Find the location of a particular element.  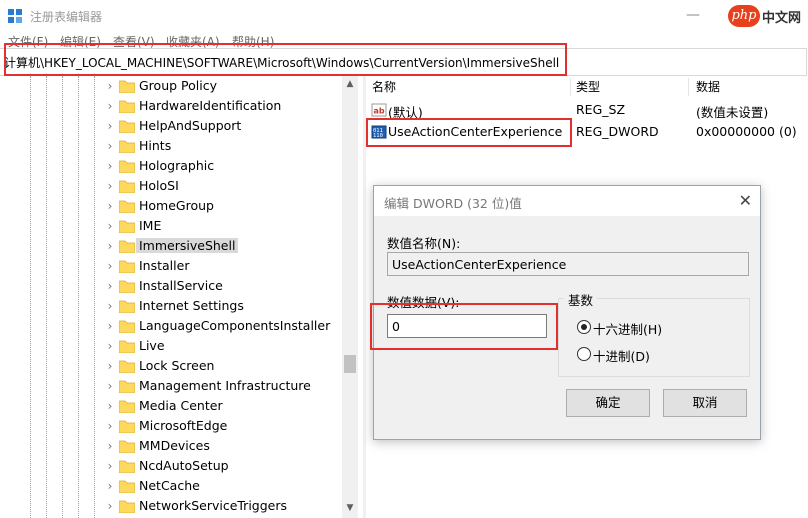

close-icon: ✕ is located at coordinates (745, 200).